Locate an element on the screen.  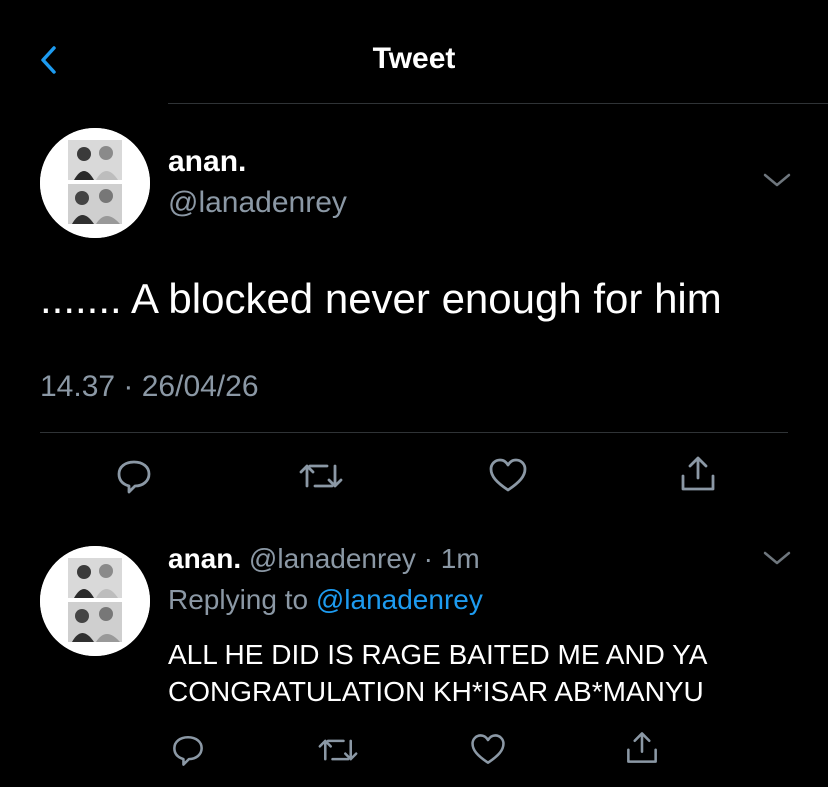
stats-divider is located at coordinates (414, 432).